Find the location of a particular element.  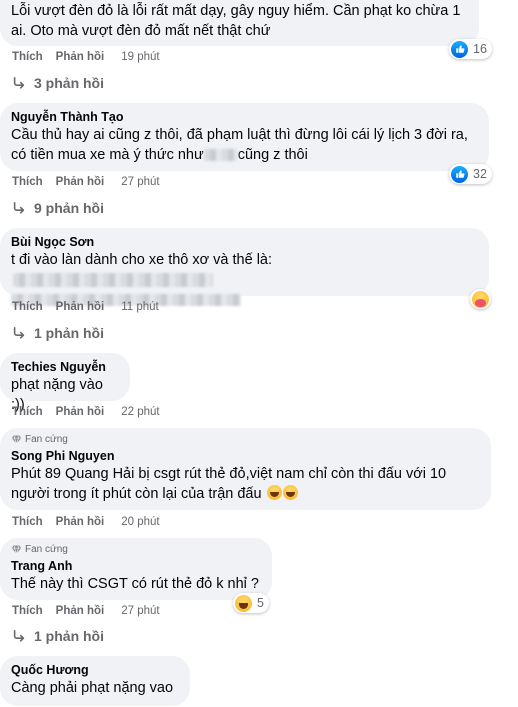

comment-text-part: có tiền mua xe mà ý thức như is located at coordinates (107, 155).